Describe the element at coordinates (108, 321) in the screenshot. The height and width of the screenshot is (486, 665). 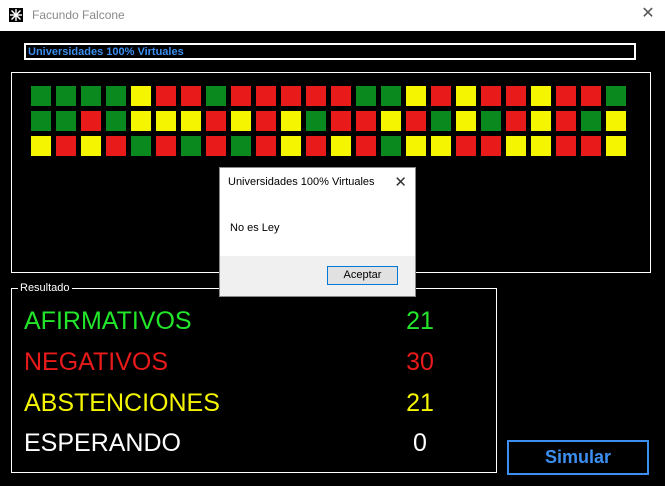
I see `afirmativos-label: AFIRMATIVOS` at that location.